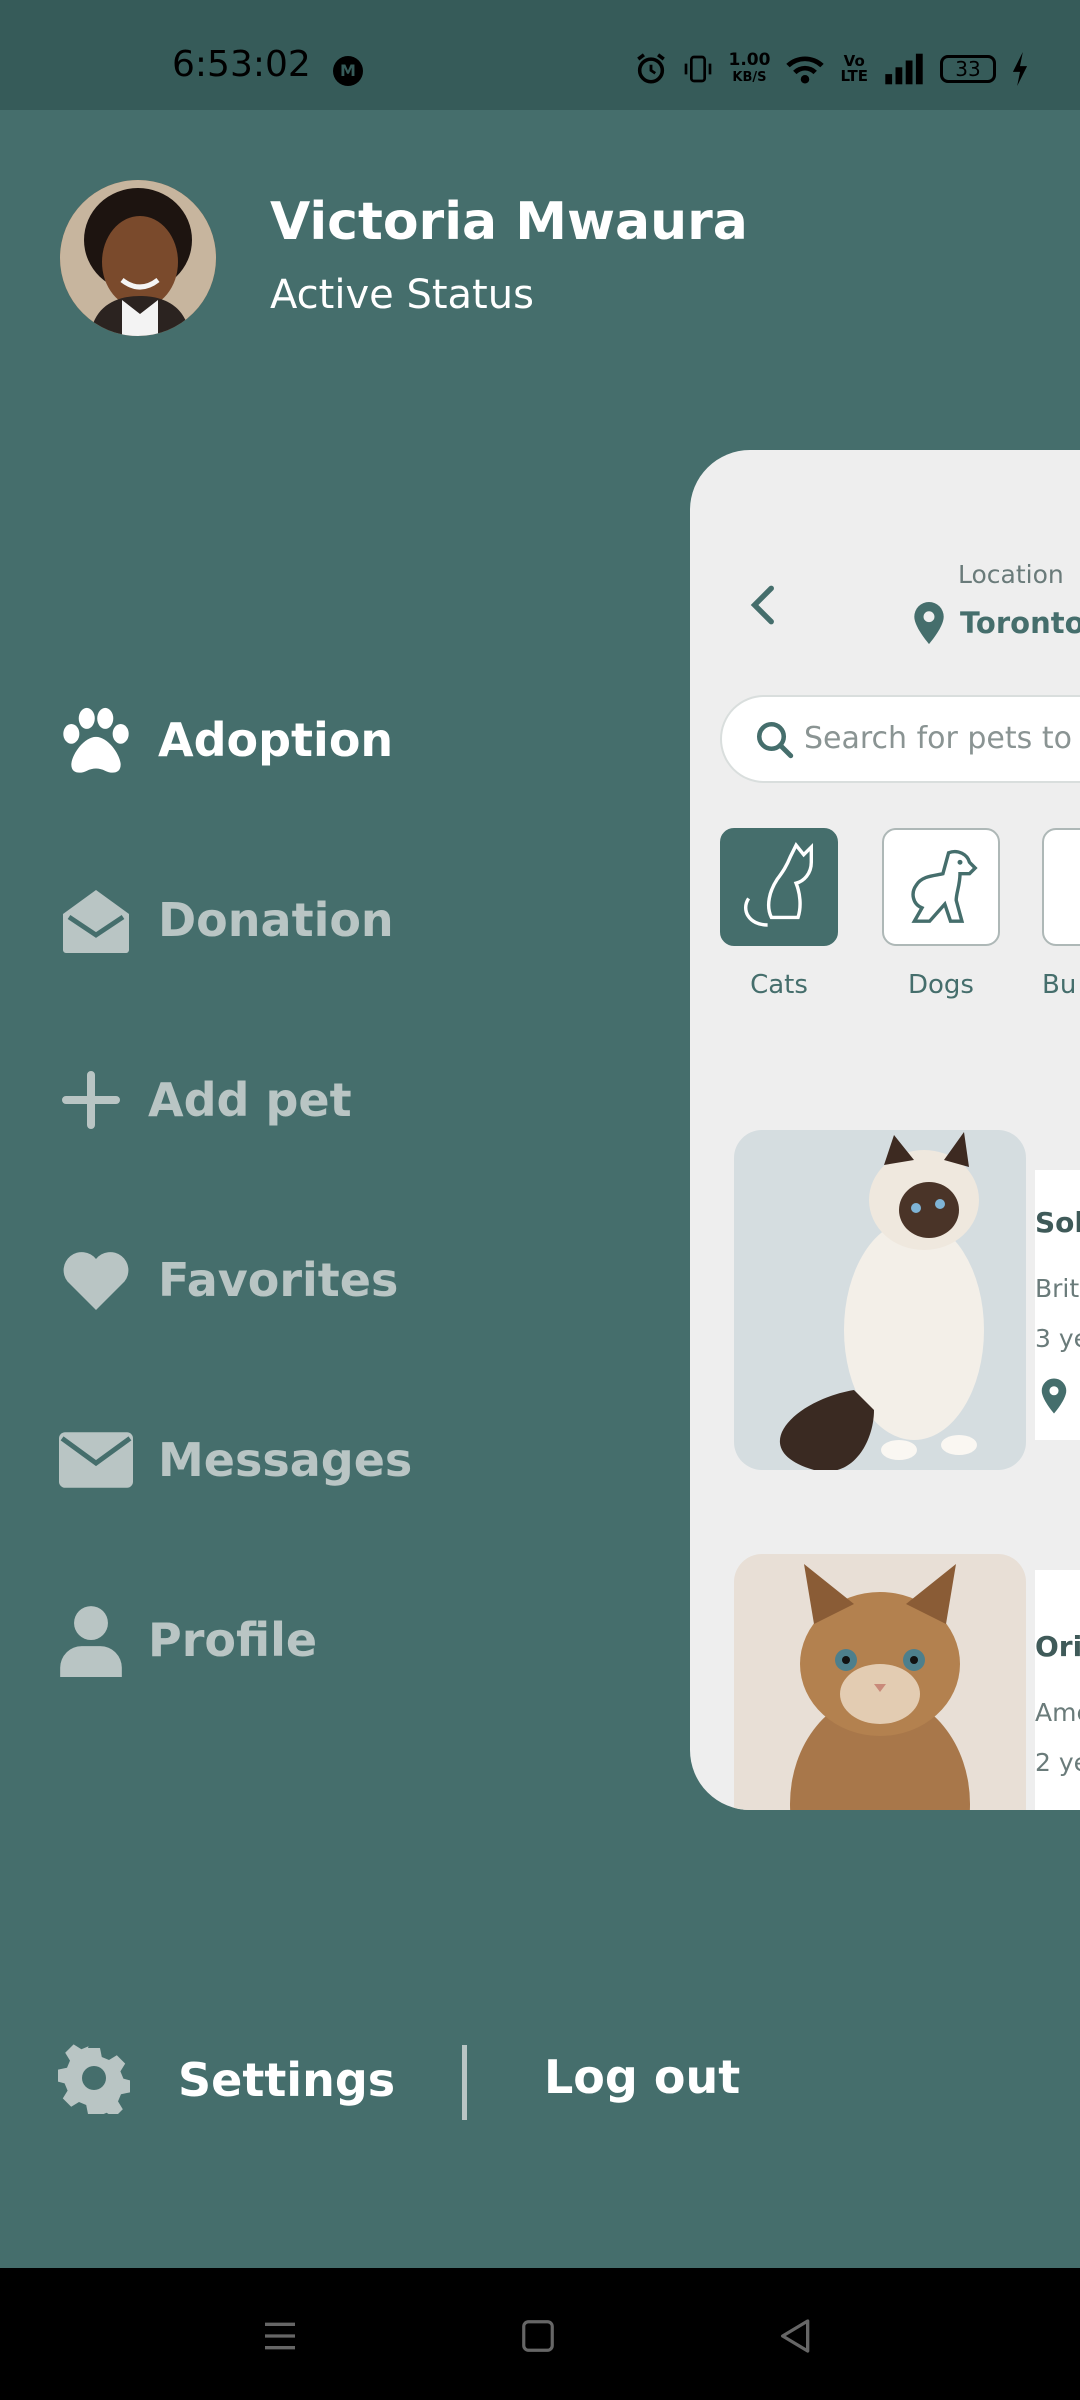 Image resolution: width=1080 pixels, height=2400 pixels. I want to click on cat-icon, so click(778, 884).